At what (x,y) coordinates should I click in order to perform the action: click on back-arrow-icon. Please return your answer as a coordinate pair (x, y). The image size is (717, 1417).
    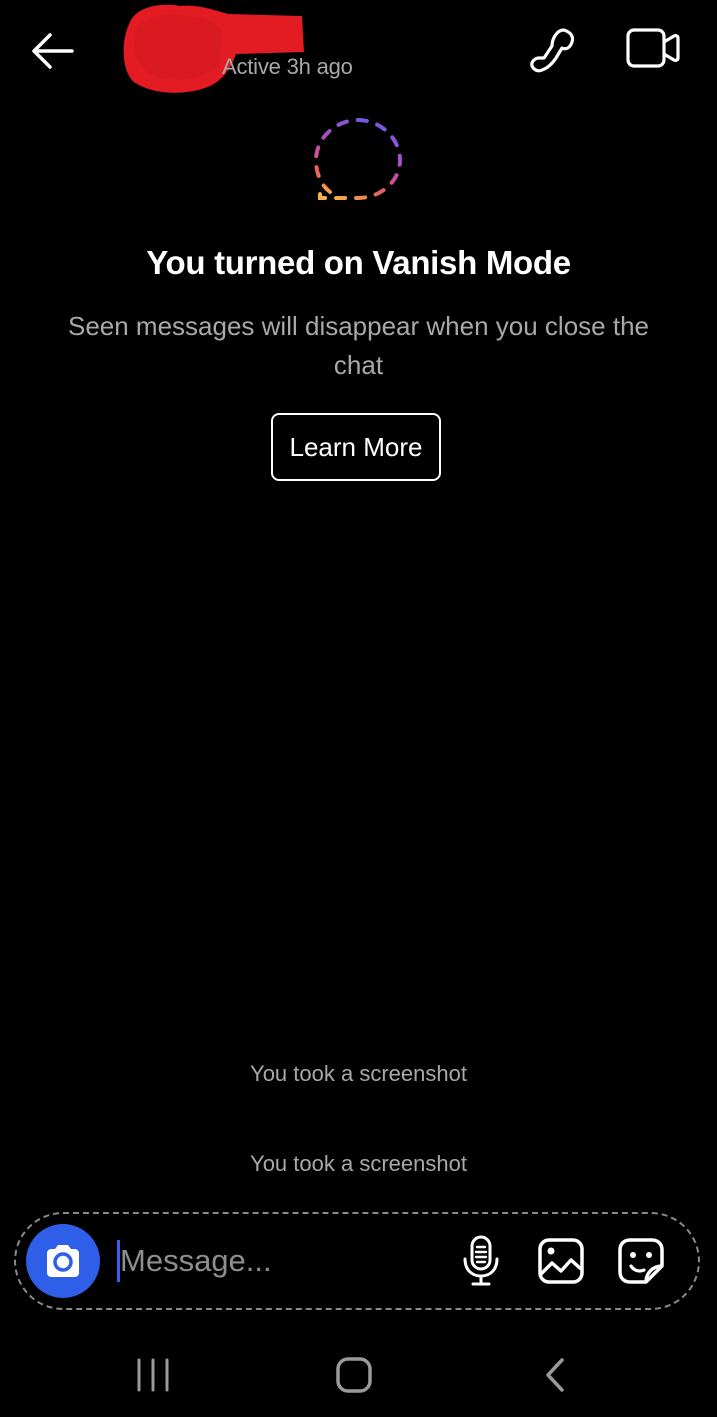
    Looking at the image, I should click on (53, 51).